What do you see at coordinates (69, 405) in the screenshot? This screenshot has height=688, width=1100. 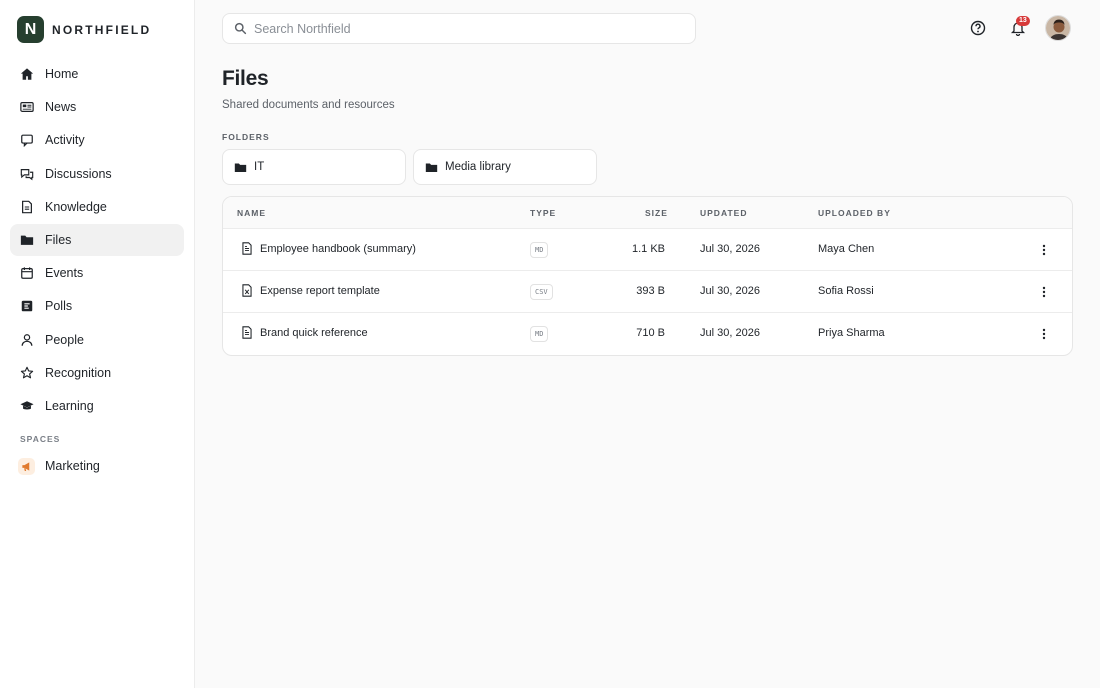 I see `sidebar-item-label: Learning` at bounding box center [69, 405].